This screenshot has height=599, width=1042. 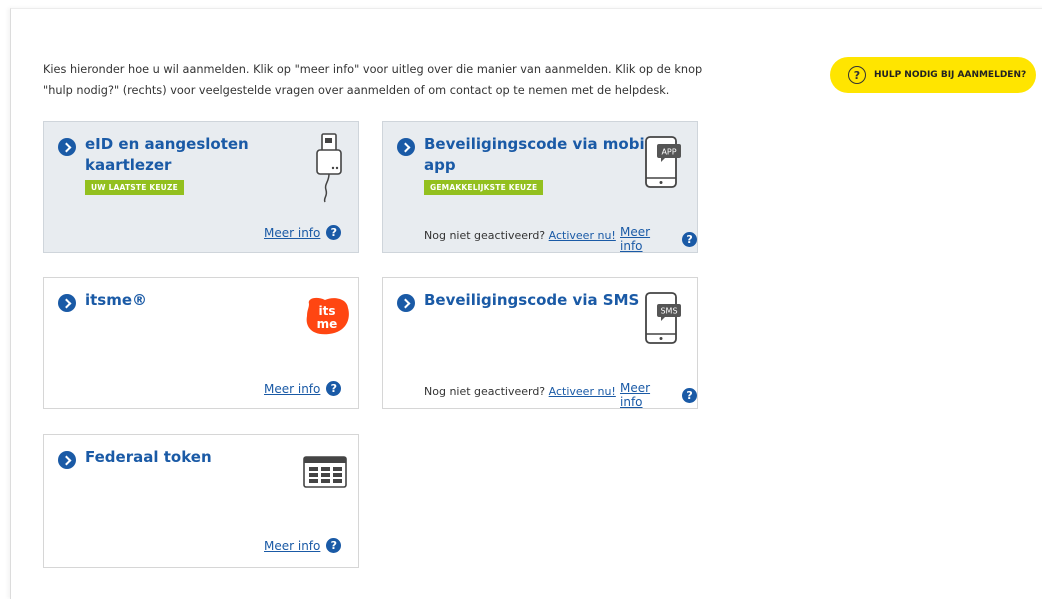 I want to click on option-title-line: app, so click(x=440, y=165).